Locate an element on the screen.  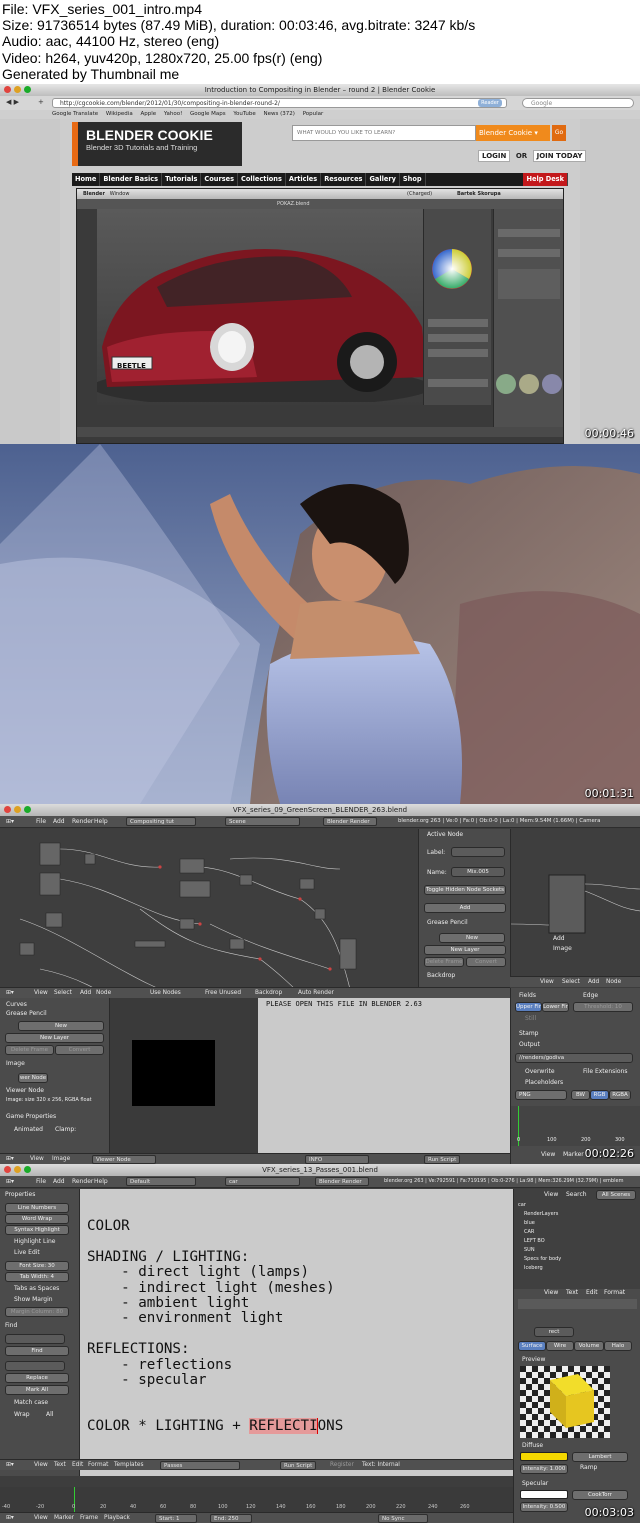
find-button: Find is located at coordinates (37, 1351).